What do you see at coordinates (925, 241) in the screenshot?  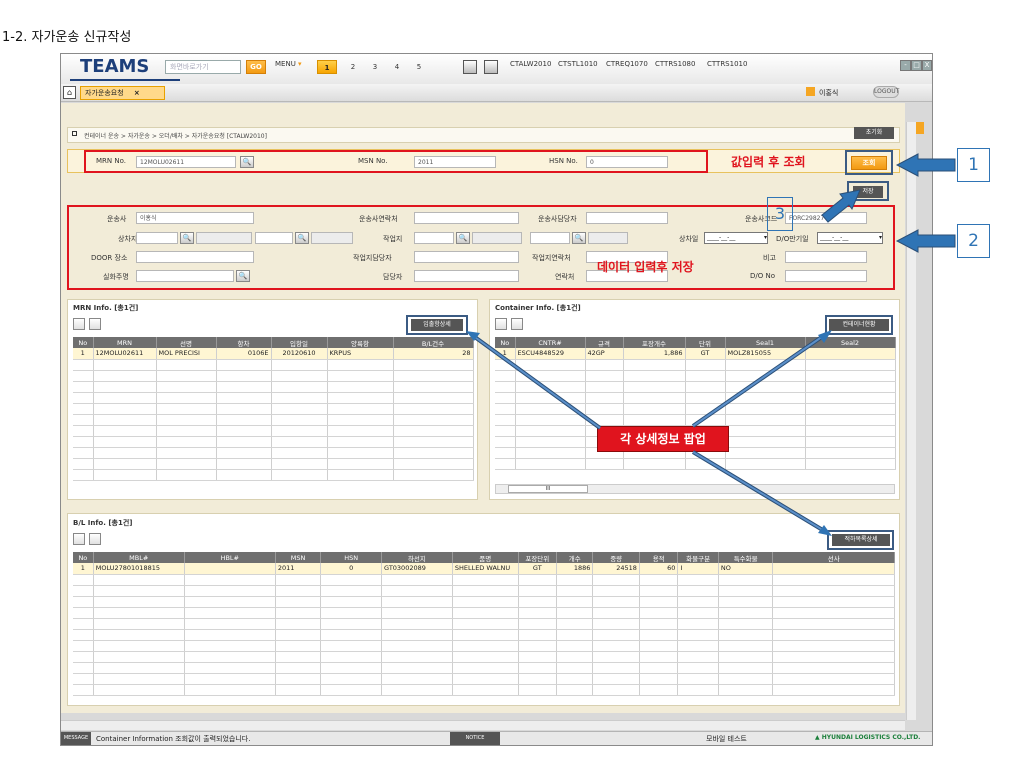 I see `arrow-step2` at bounding box center [925, 241].